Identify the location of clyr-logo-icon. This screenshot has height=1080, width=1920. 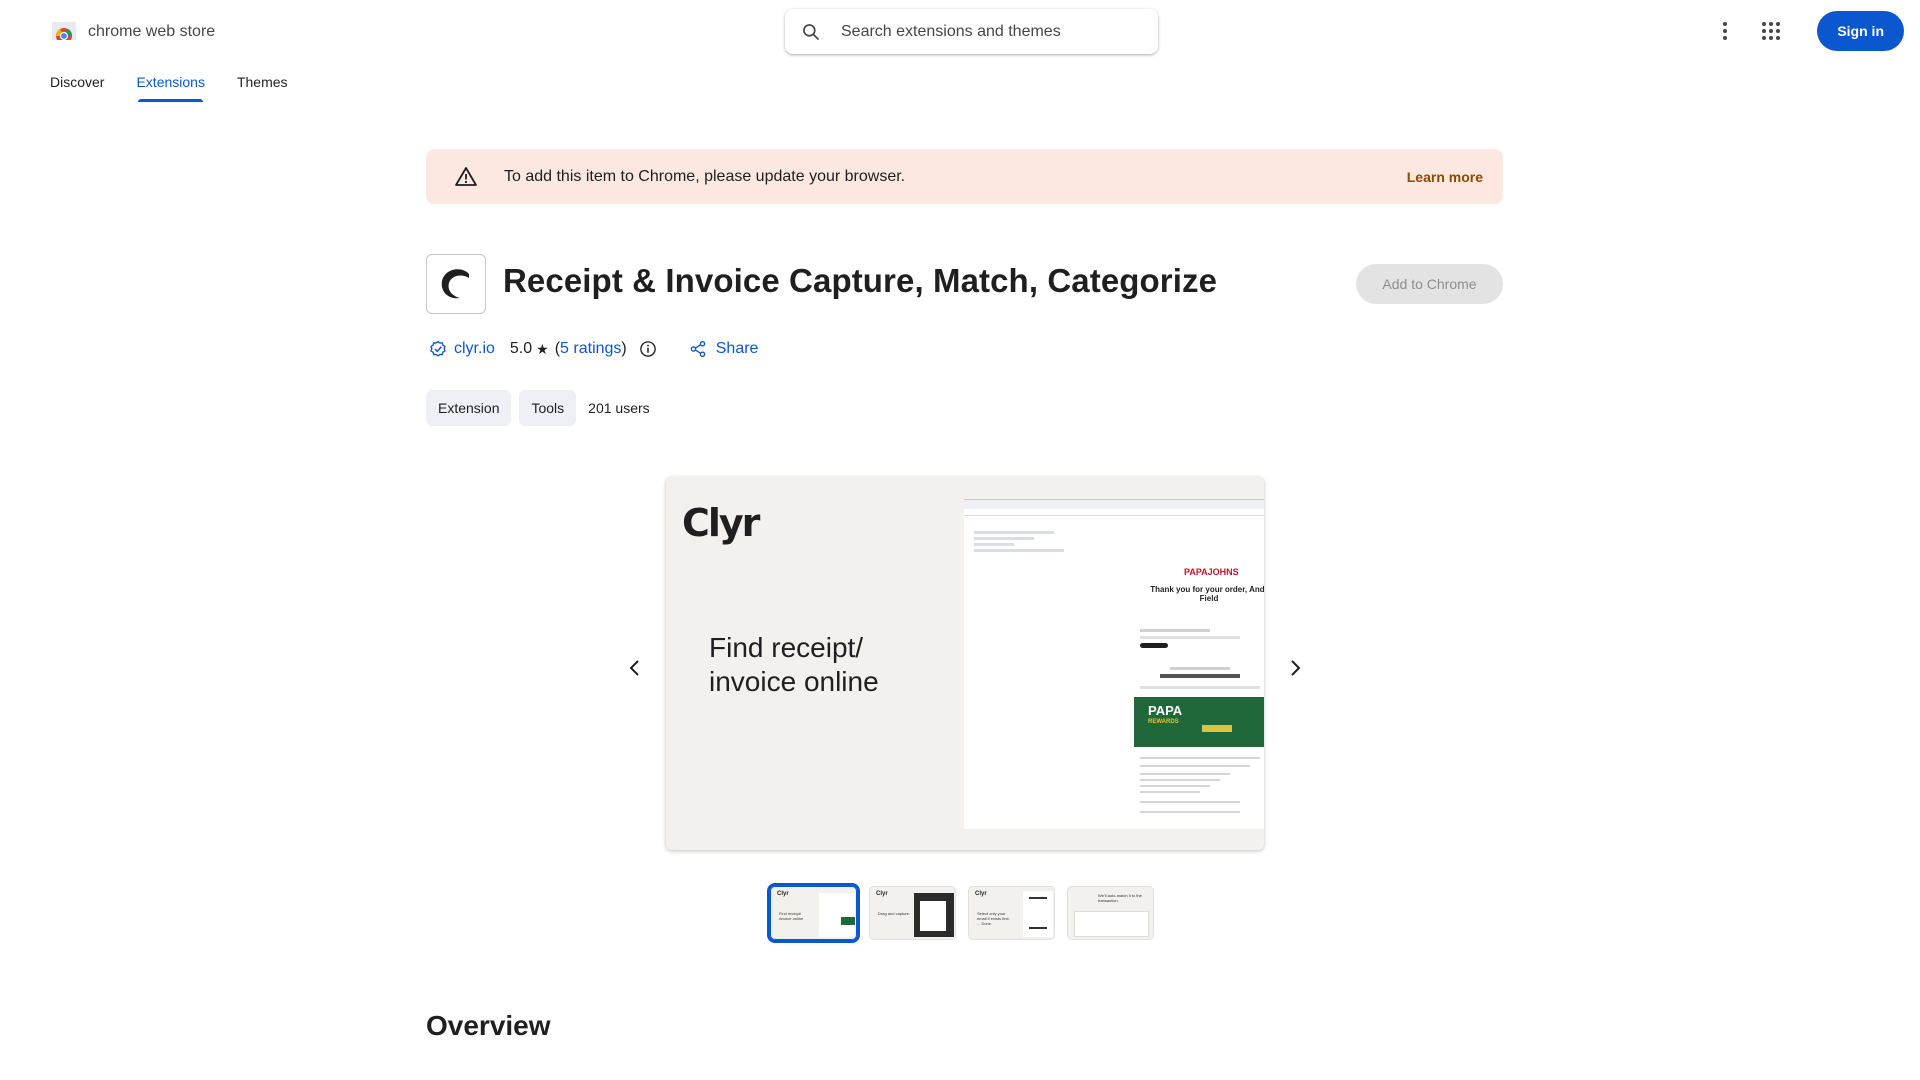
(455, 284).